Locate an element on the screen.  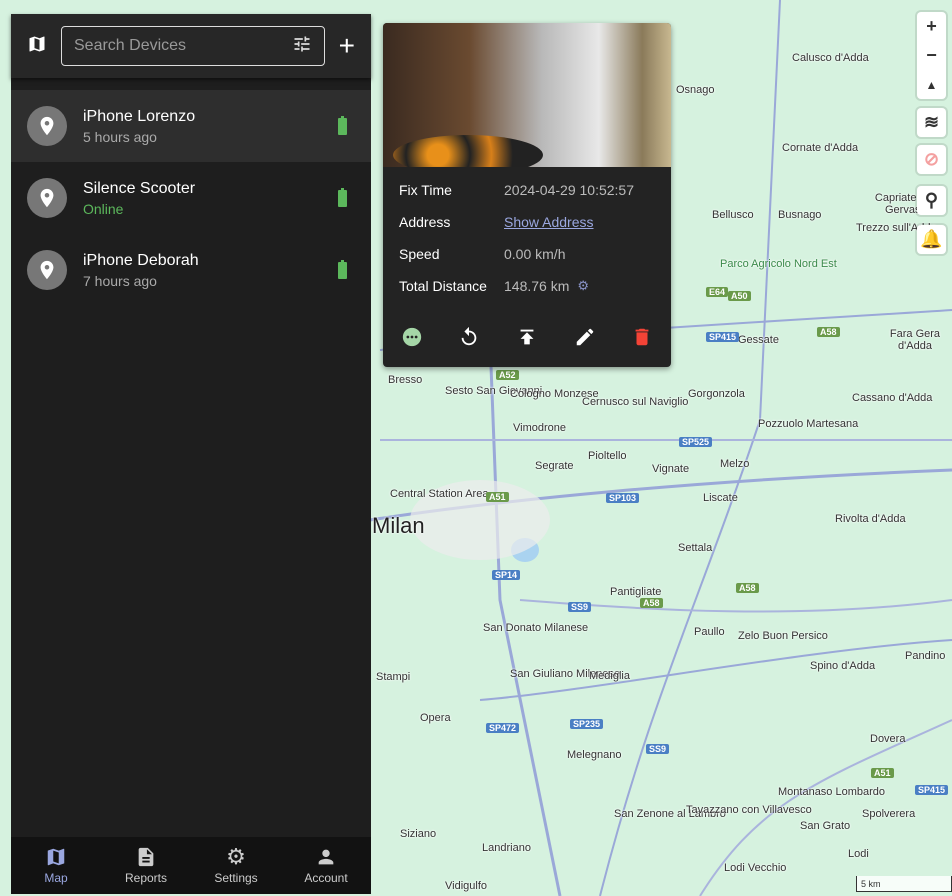
road-shield: E64 is located at coordinates (717, 292).